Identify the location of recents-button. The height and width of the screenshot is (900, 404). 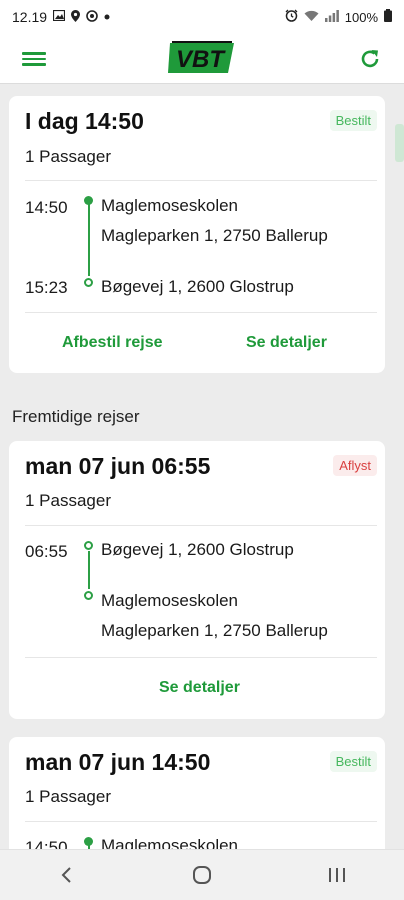
(337, 875).